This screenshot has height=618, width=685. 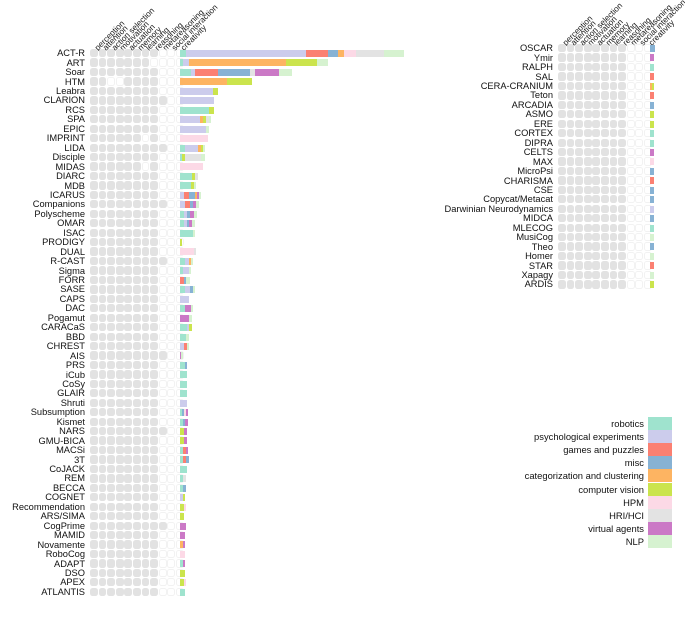 What do you see at coordinates (634, 541) in the screenshot?
I see `legend-label: NLP` at bounding box center [634, 541].